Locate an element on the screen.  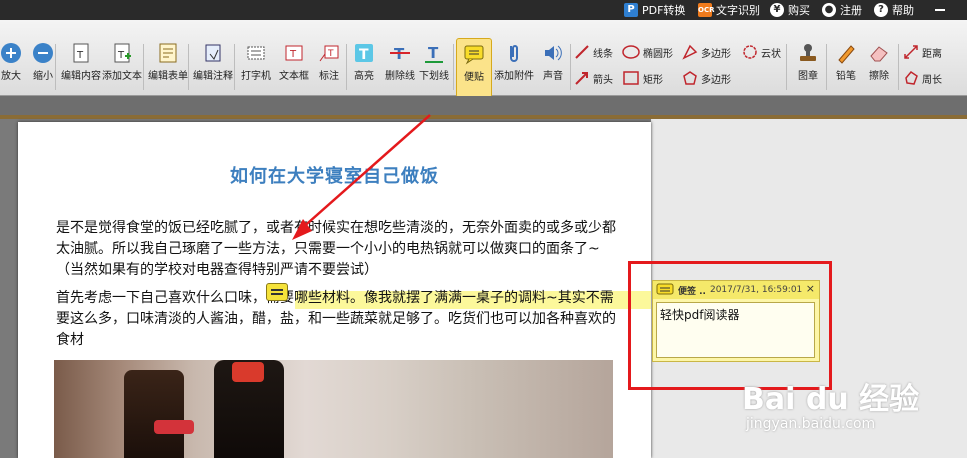
title-bar: P PDF转换 OCR 文字识别 ¥ 购买 ● 注册 ? 帮助 is located at coordinates (483, 10).